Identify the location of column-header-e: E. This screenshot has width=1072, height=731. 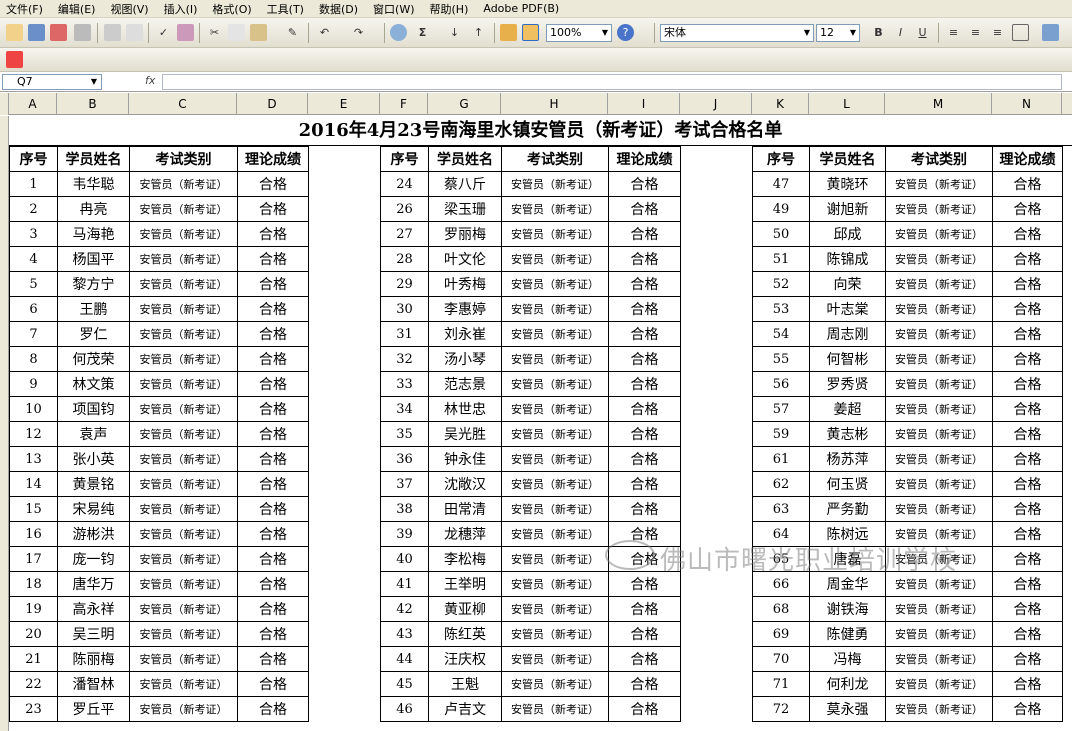
(344, 104).